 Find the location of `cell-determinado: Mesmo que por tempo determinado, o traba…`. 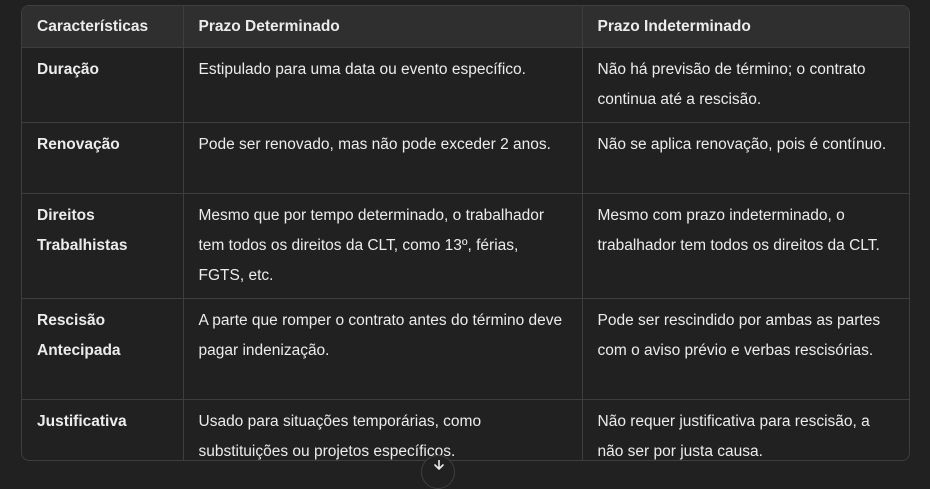

cell-determinado: Mesmo que por tempo determinado, o traba… is located at coordinates (383, 246).